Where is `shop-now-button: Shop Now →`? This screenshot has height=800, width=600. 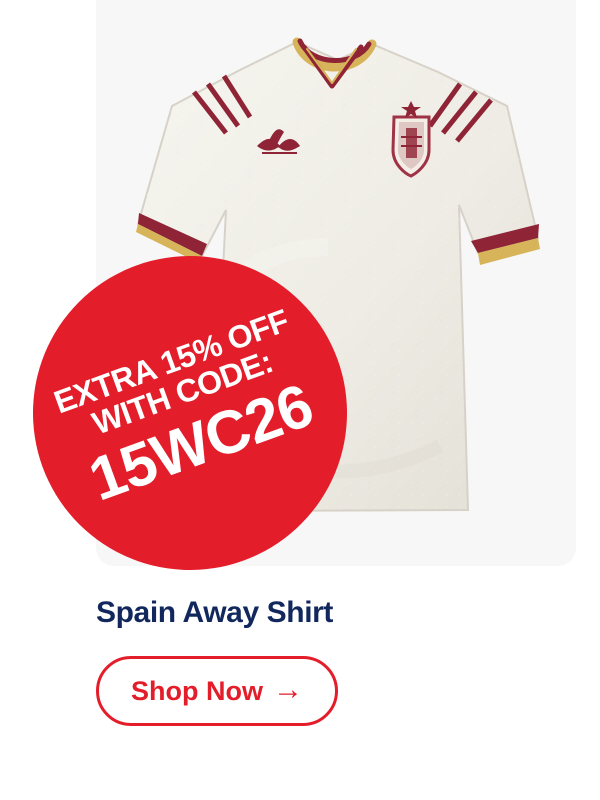 shop-now-button: Shop Now → is located at coordinates (217, 691).